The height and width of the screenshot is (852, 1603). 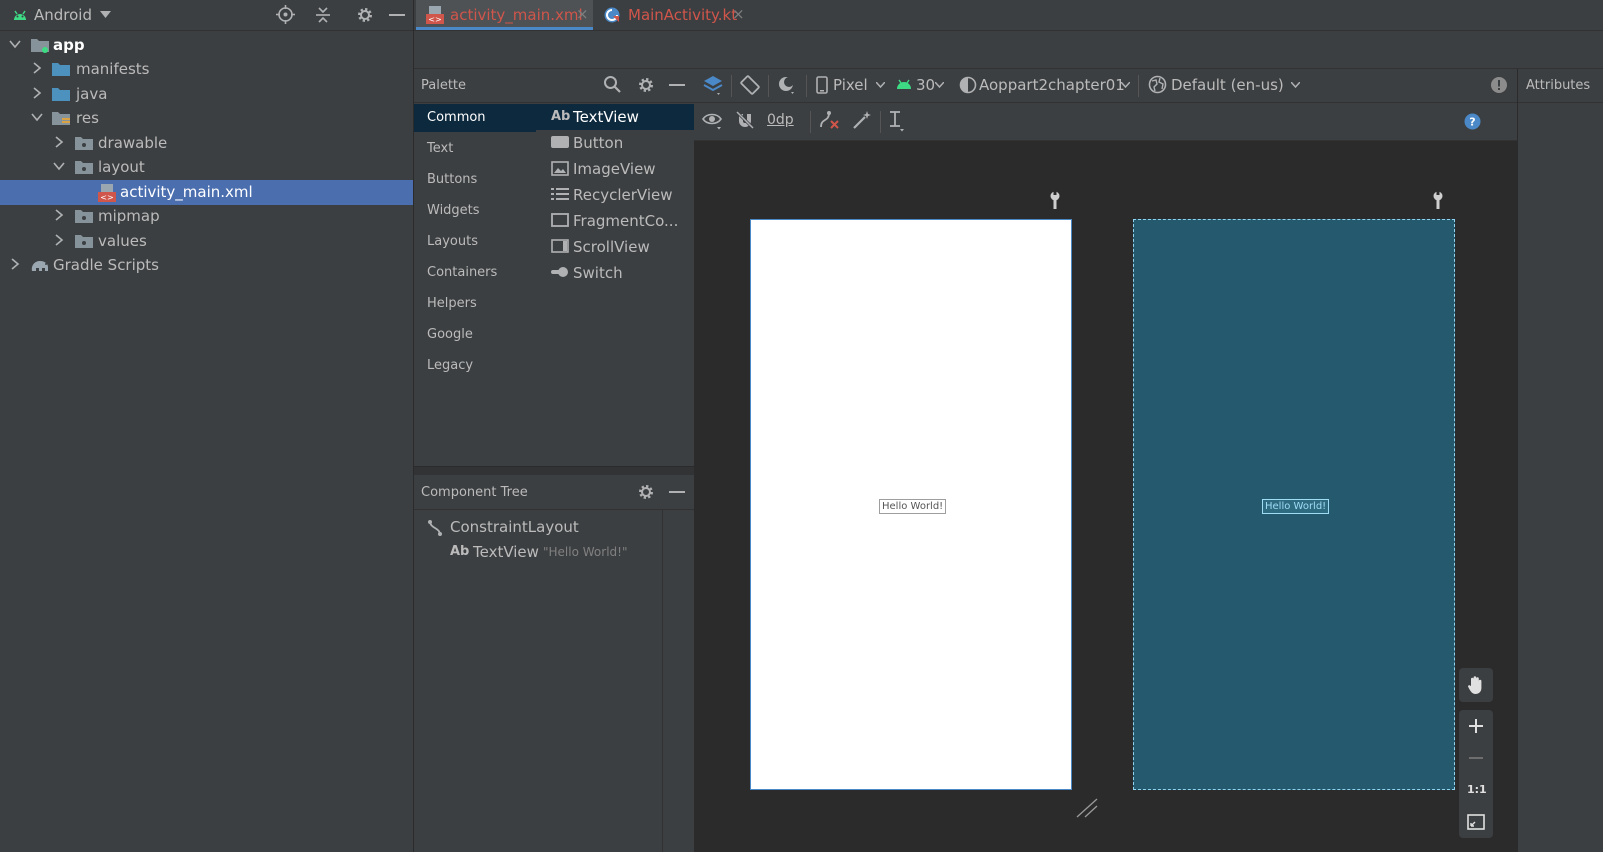 What do you see at coordinates (206, 167) in the screenshot?
I see `tree-item-layout: layout` at bounding box center [206, 167].